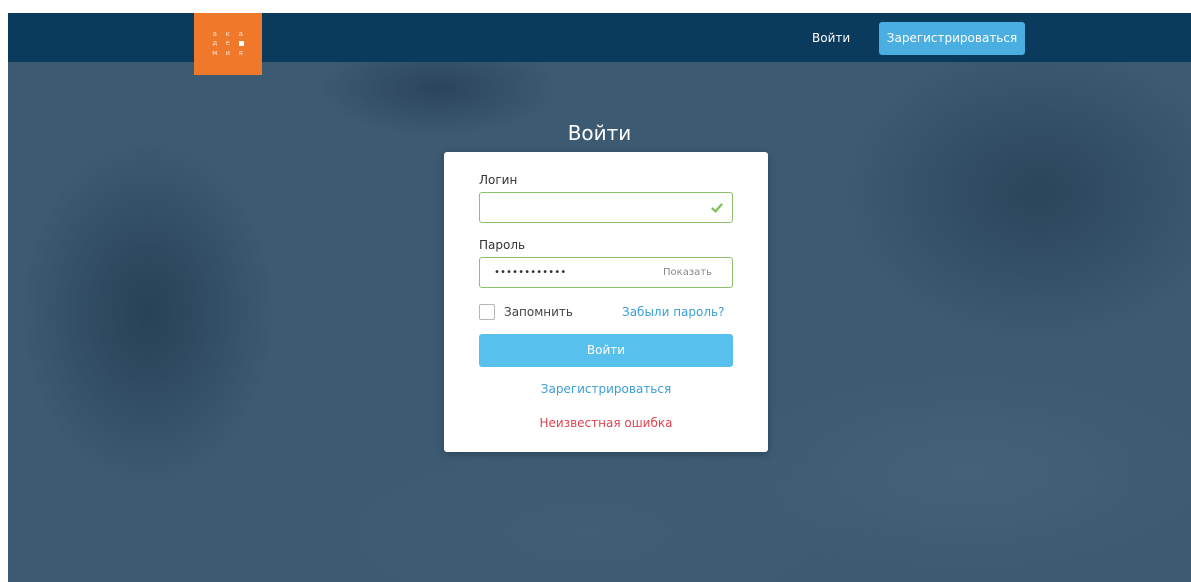 Image resolution: width=1191 pixels, height=582 pixels. I want to click on login-submit-button: Войти, so click(606, 350).